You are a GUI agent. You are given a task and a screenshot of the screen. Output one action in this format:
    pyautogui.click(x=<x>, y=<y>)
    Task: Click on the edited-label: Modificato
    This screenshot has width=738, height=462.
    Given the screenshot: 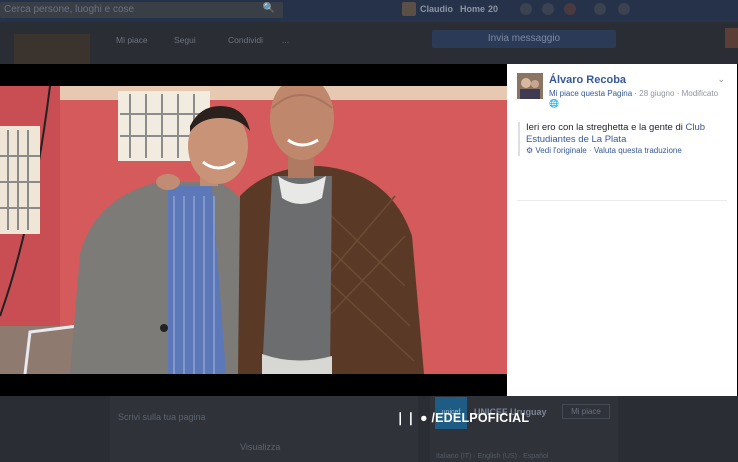 What is the action you would take?
    pyautogui.click(x=700, y=93)
    